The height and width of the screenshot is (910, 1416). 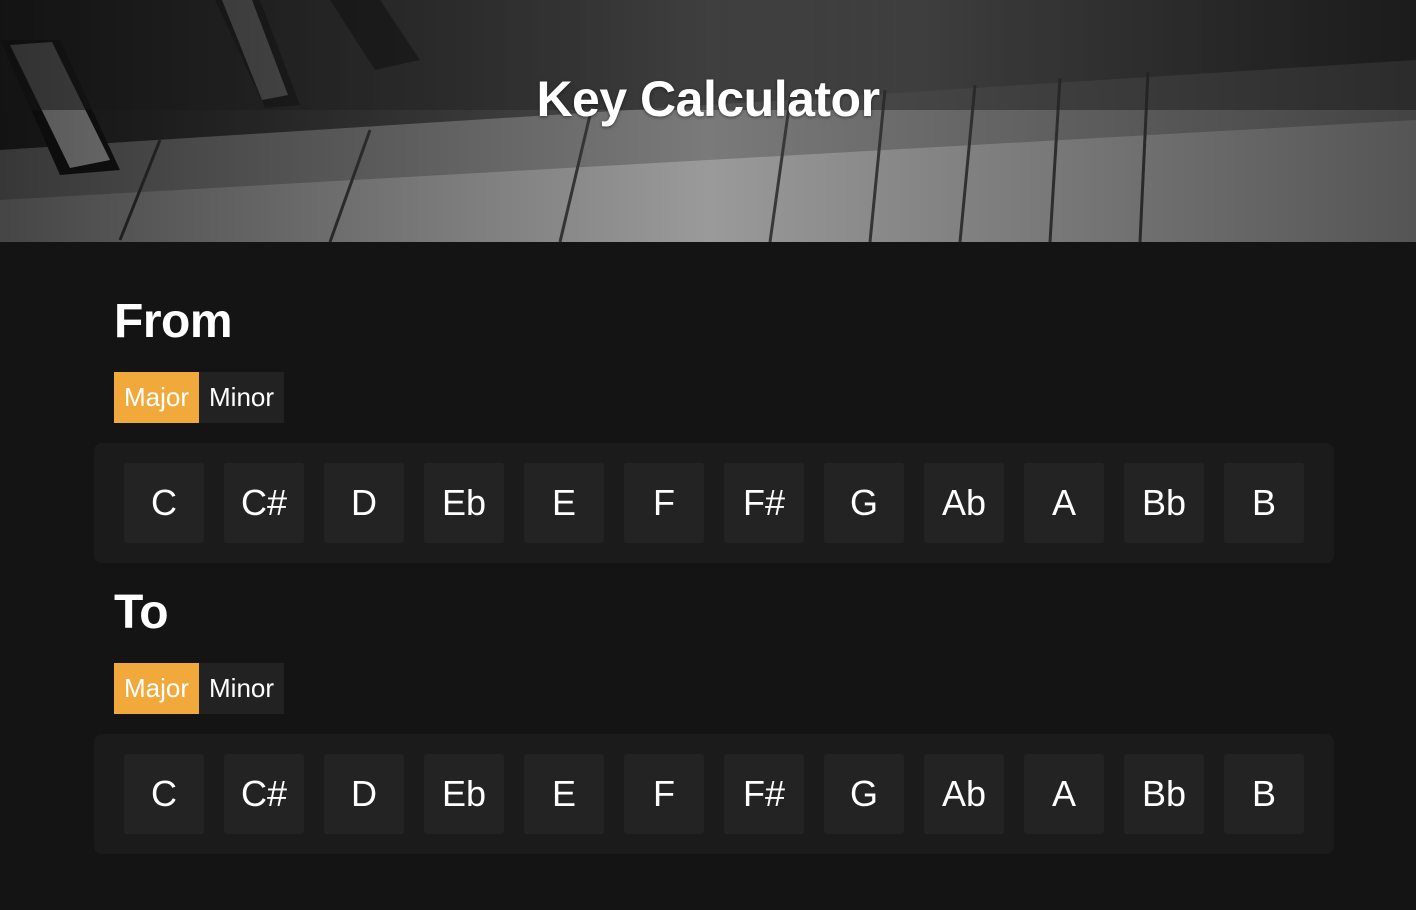 I want to click on to-minor-button: Minor, so click(x=242, y=688).